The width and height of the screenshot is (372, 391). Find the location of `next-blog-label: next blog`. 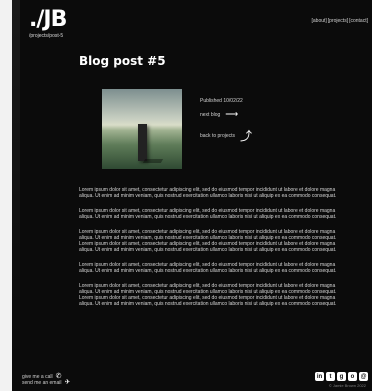

next-blog-label: next blog is located at coordinates (210, 114).